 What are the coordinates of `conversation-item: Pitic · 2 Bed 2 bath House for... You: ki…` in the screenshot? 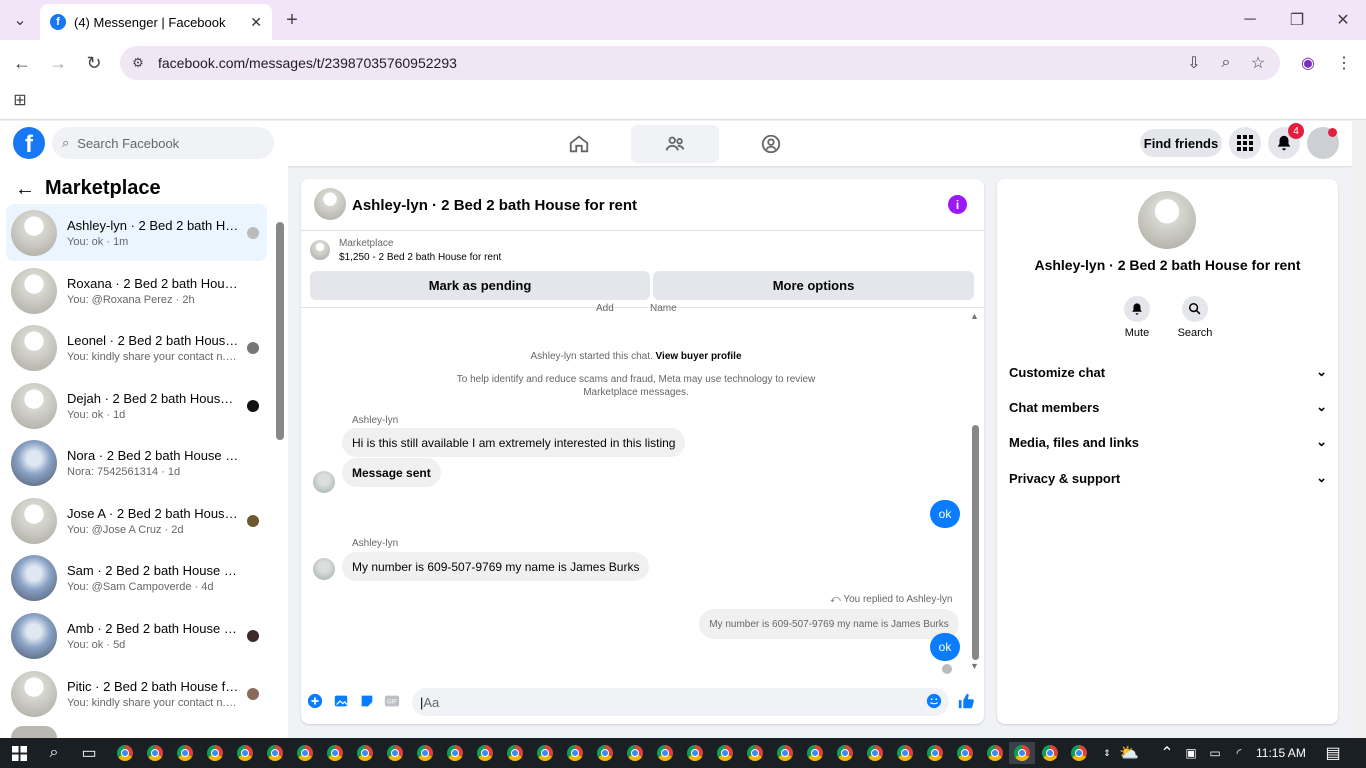 It's located at (136, 693).